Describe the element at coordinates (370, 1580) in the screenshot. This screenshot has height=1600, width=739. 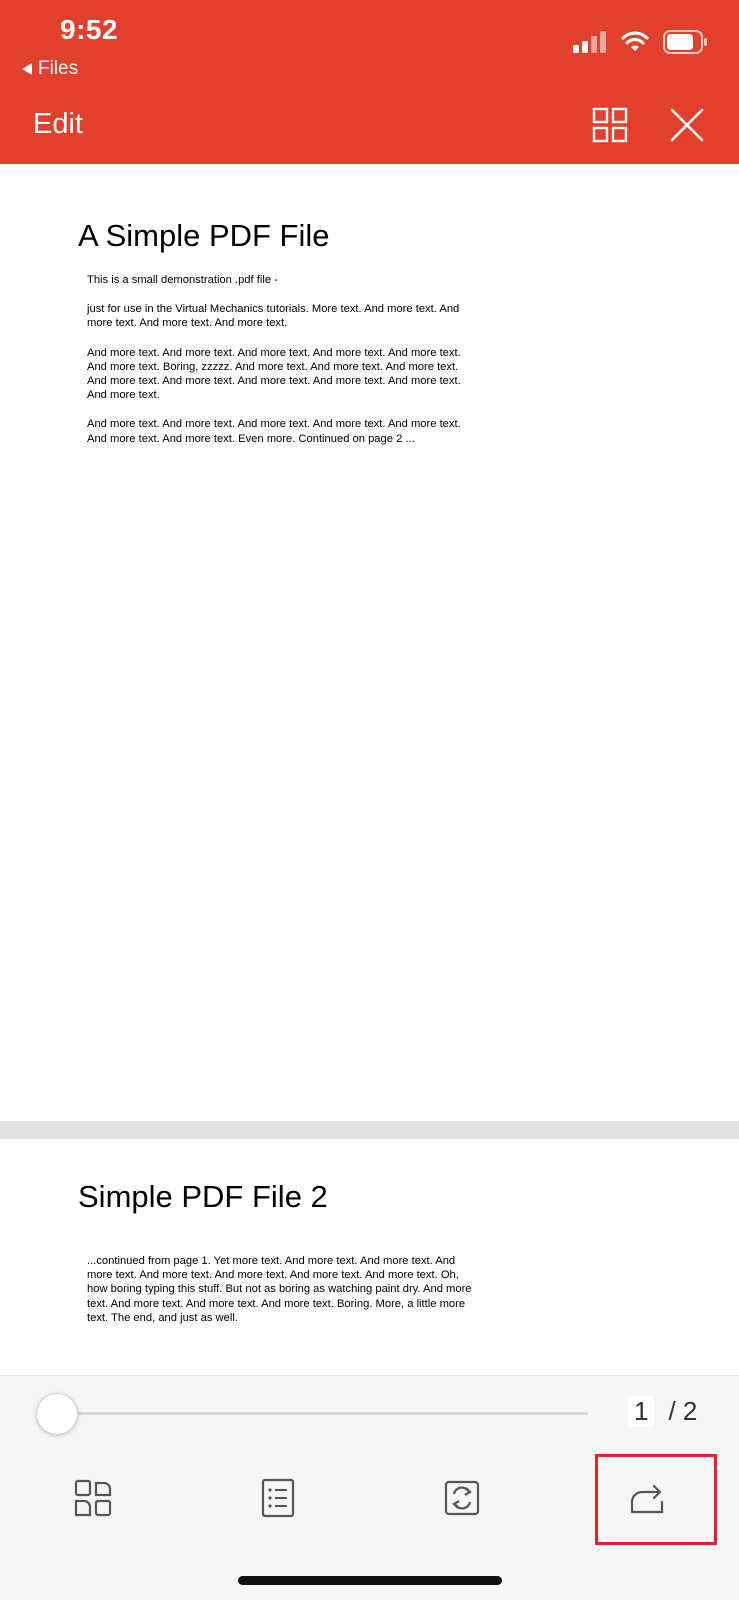
I see `home-indicator` at that location.